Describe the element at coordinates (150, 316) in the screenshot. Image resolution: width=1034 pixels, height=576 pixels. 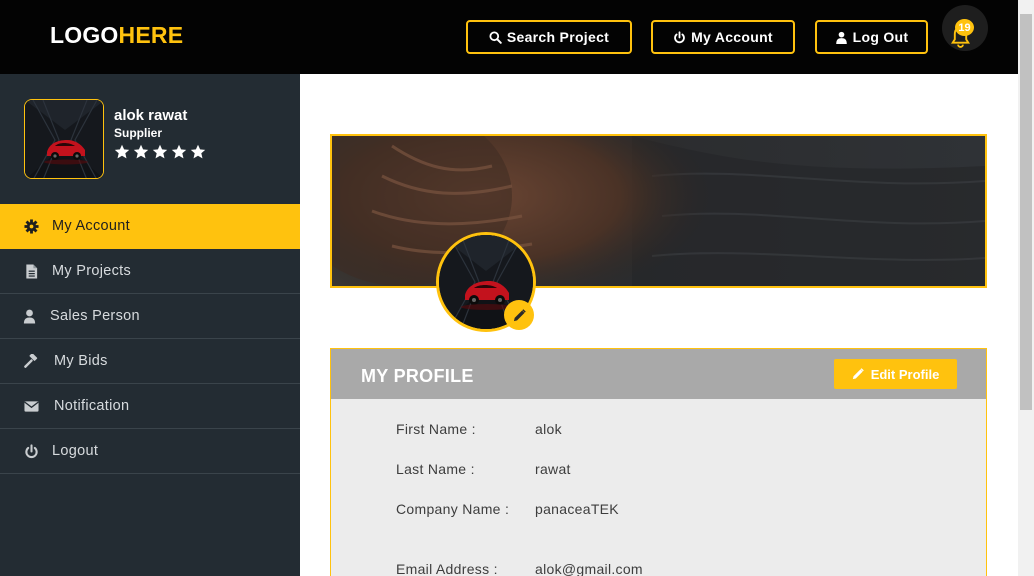
I see `sidebar-item-sales-person: Sales Person` at that location.